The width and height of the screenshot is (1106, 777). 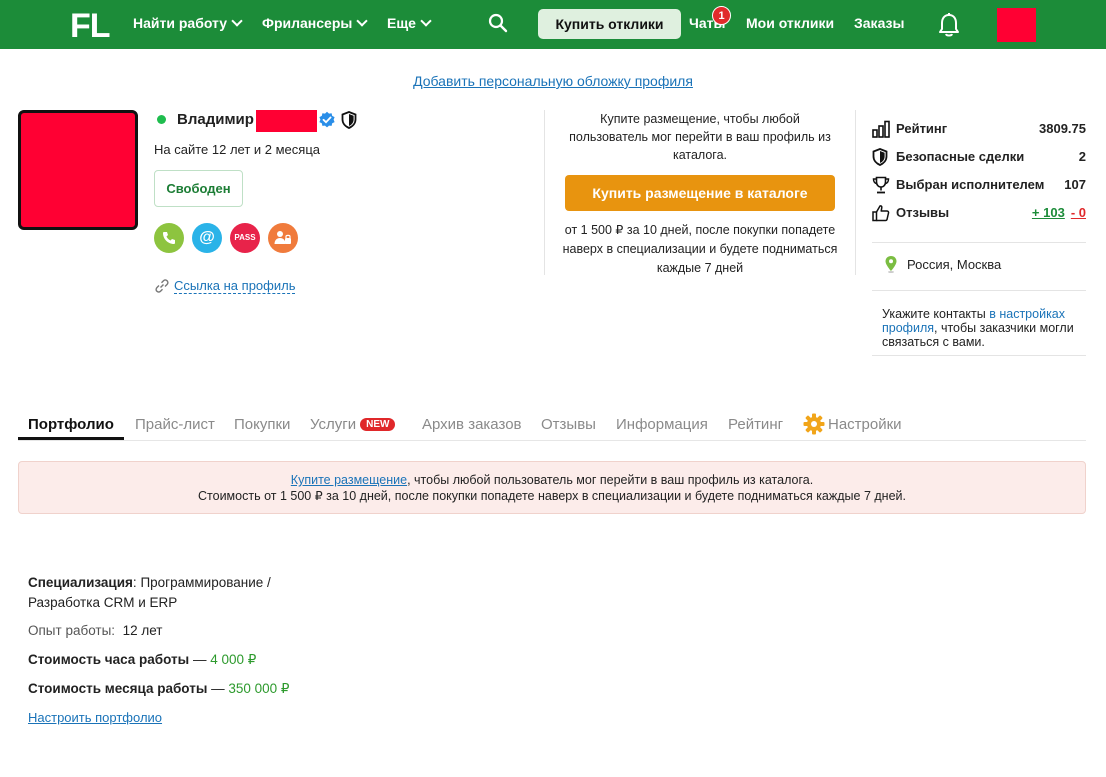 I want to click on nav-find-work: Найти работу, so click(x=188, y=23).